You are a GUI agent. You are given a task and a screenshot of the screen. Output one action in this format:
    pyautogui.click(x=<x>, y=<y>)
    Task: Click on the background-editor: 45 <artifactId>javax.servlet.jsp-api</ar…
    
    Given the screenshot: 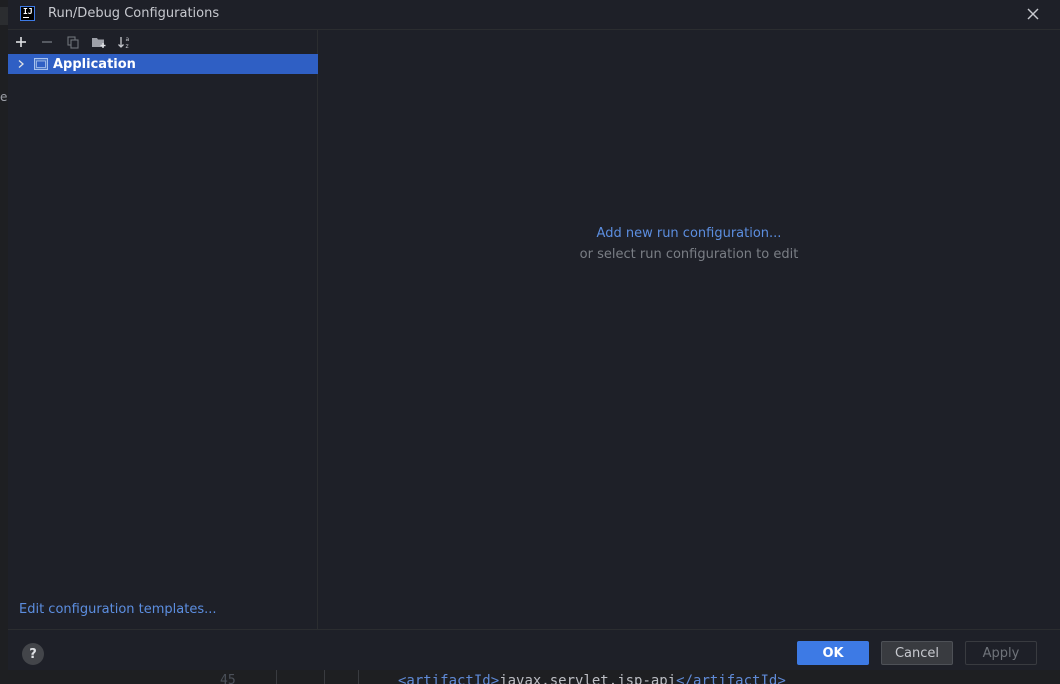 What is the action you would take?
    pyautogui.click(x=637, y=677)
    